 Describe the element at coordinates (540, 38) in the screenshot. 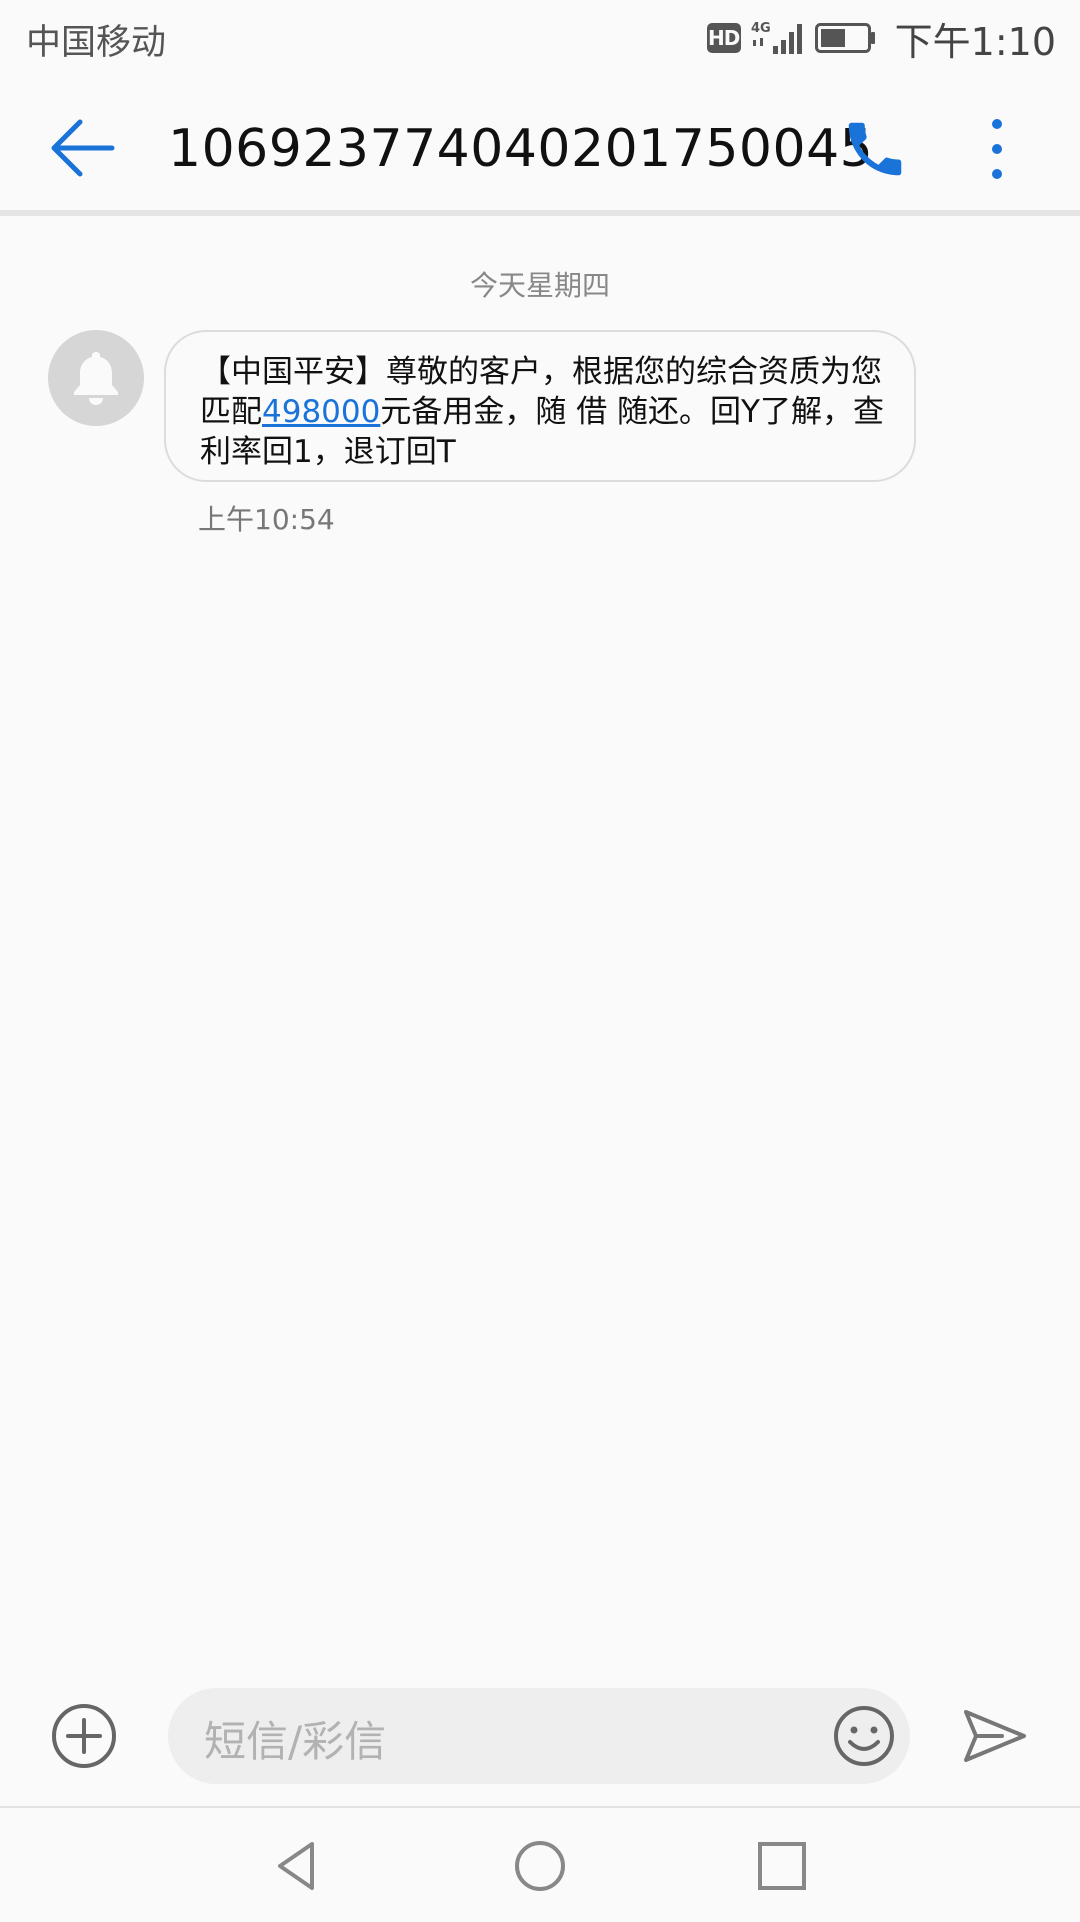

I see `status-bar: 中国移动 HD 4G 下午1:10` at that location.